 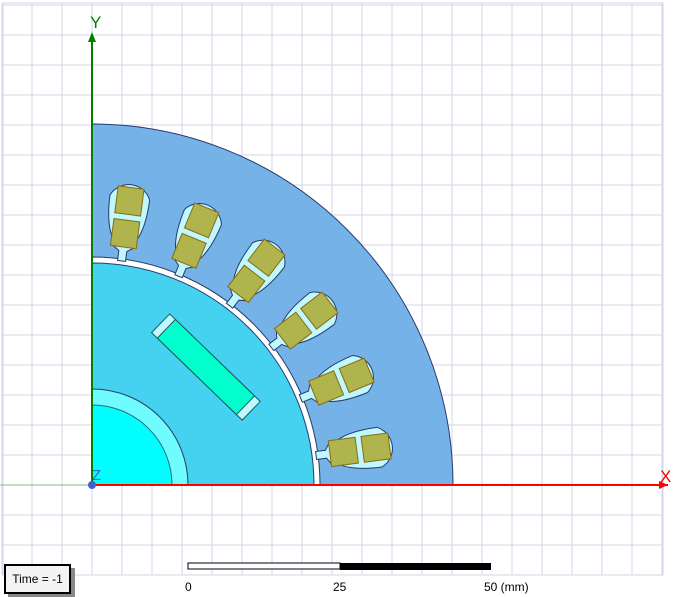 What do you see at coordinates (340, 587) in the screenshot?
I see `scale-tick-25: 25` at bounding box center [340, 587].